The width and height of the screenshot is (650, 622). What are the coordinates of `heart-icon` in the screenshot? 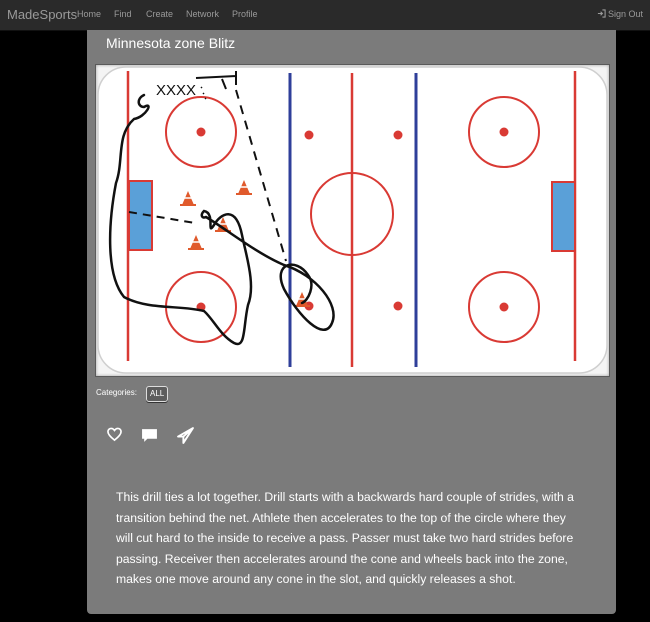 It's located at (114, 437).